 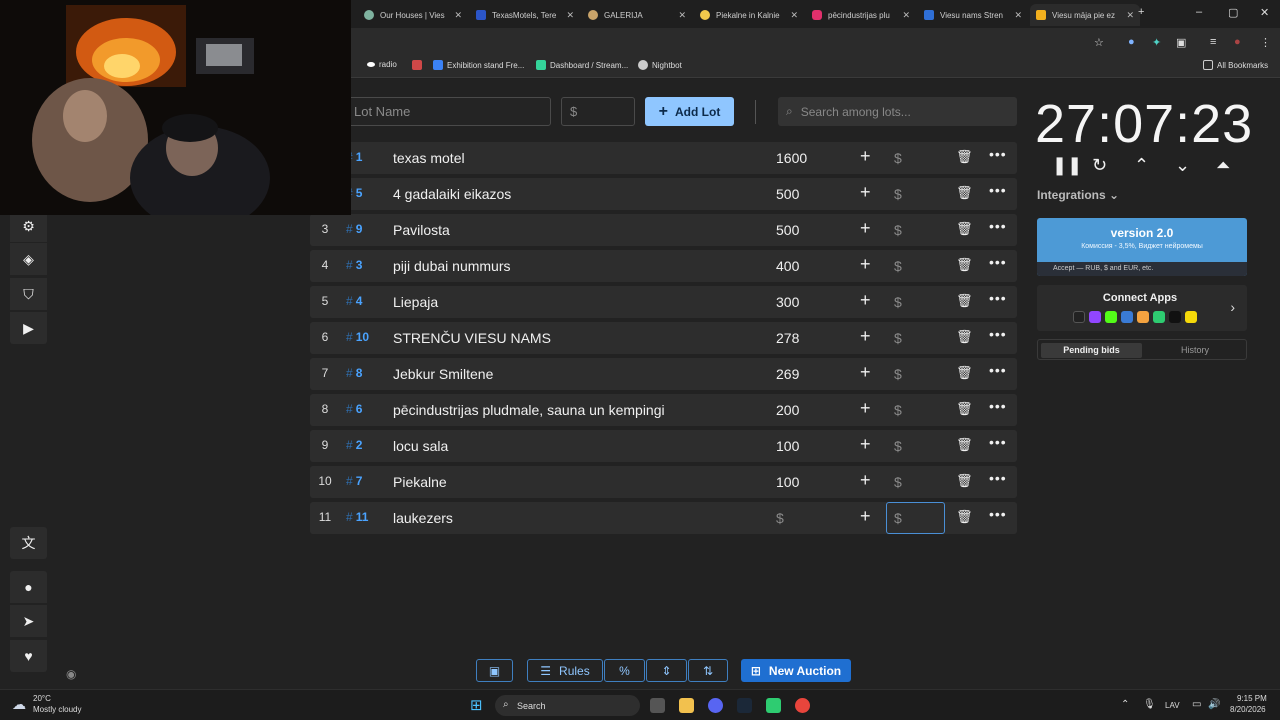 I want to click on layers-icon: ◈, so click(x=28, y=259).